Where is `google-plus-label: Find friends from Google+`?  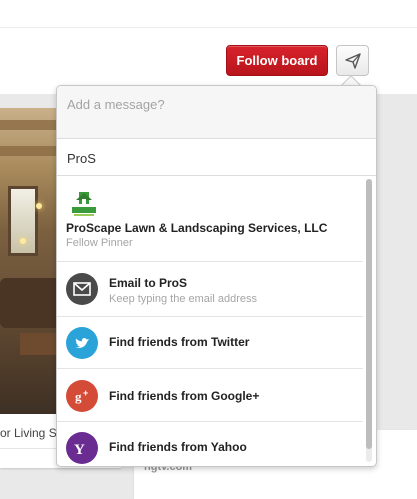
google-plus-label: Find friends from Google+ is located at coordinates (184, 396).